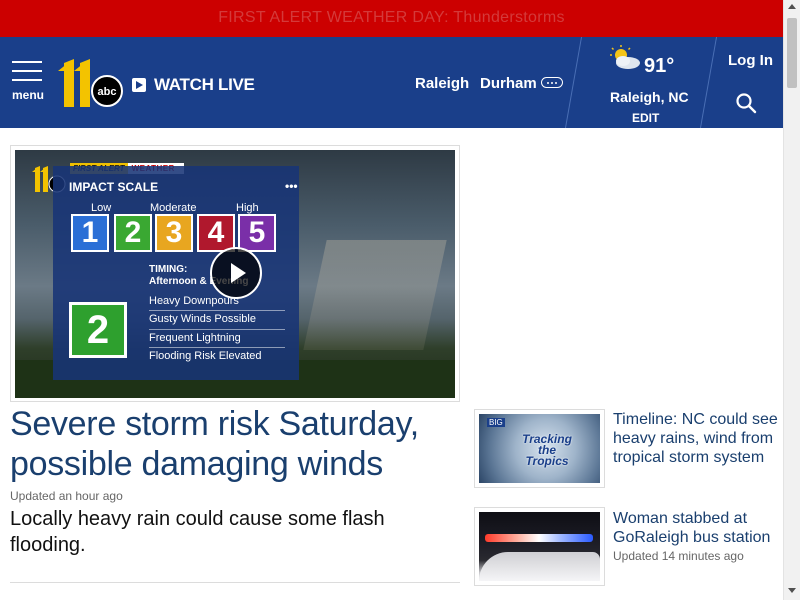 The width and height of the screenshot is (800, 600). I want to click on thumb-badge: BIG, so click(496, 422).